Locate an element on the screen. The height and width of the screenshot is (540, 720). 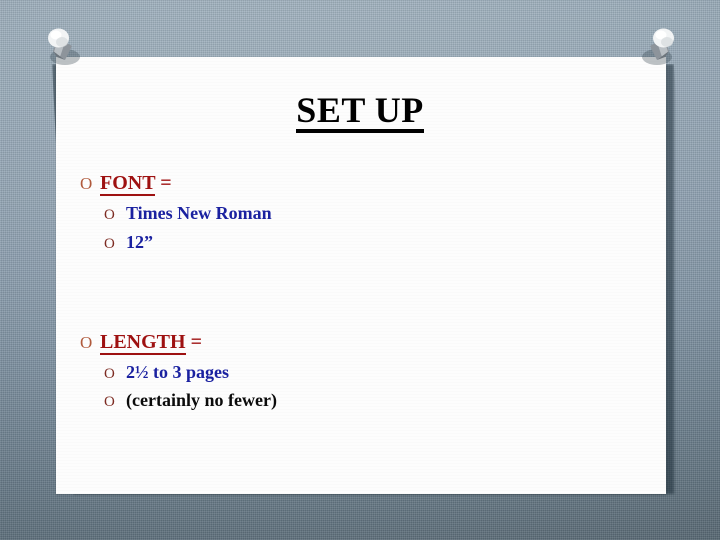
bullet-heading-text: LENGTH = is located at coordinates (151, 342).